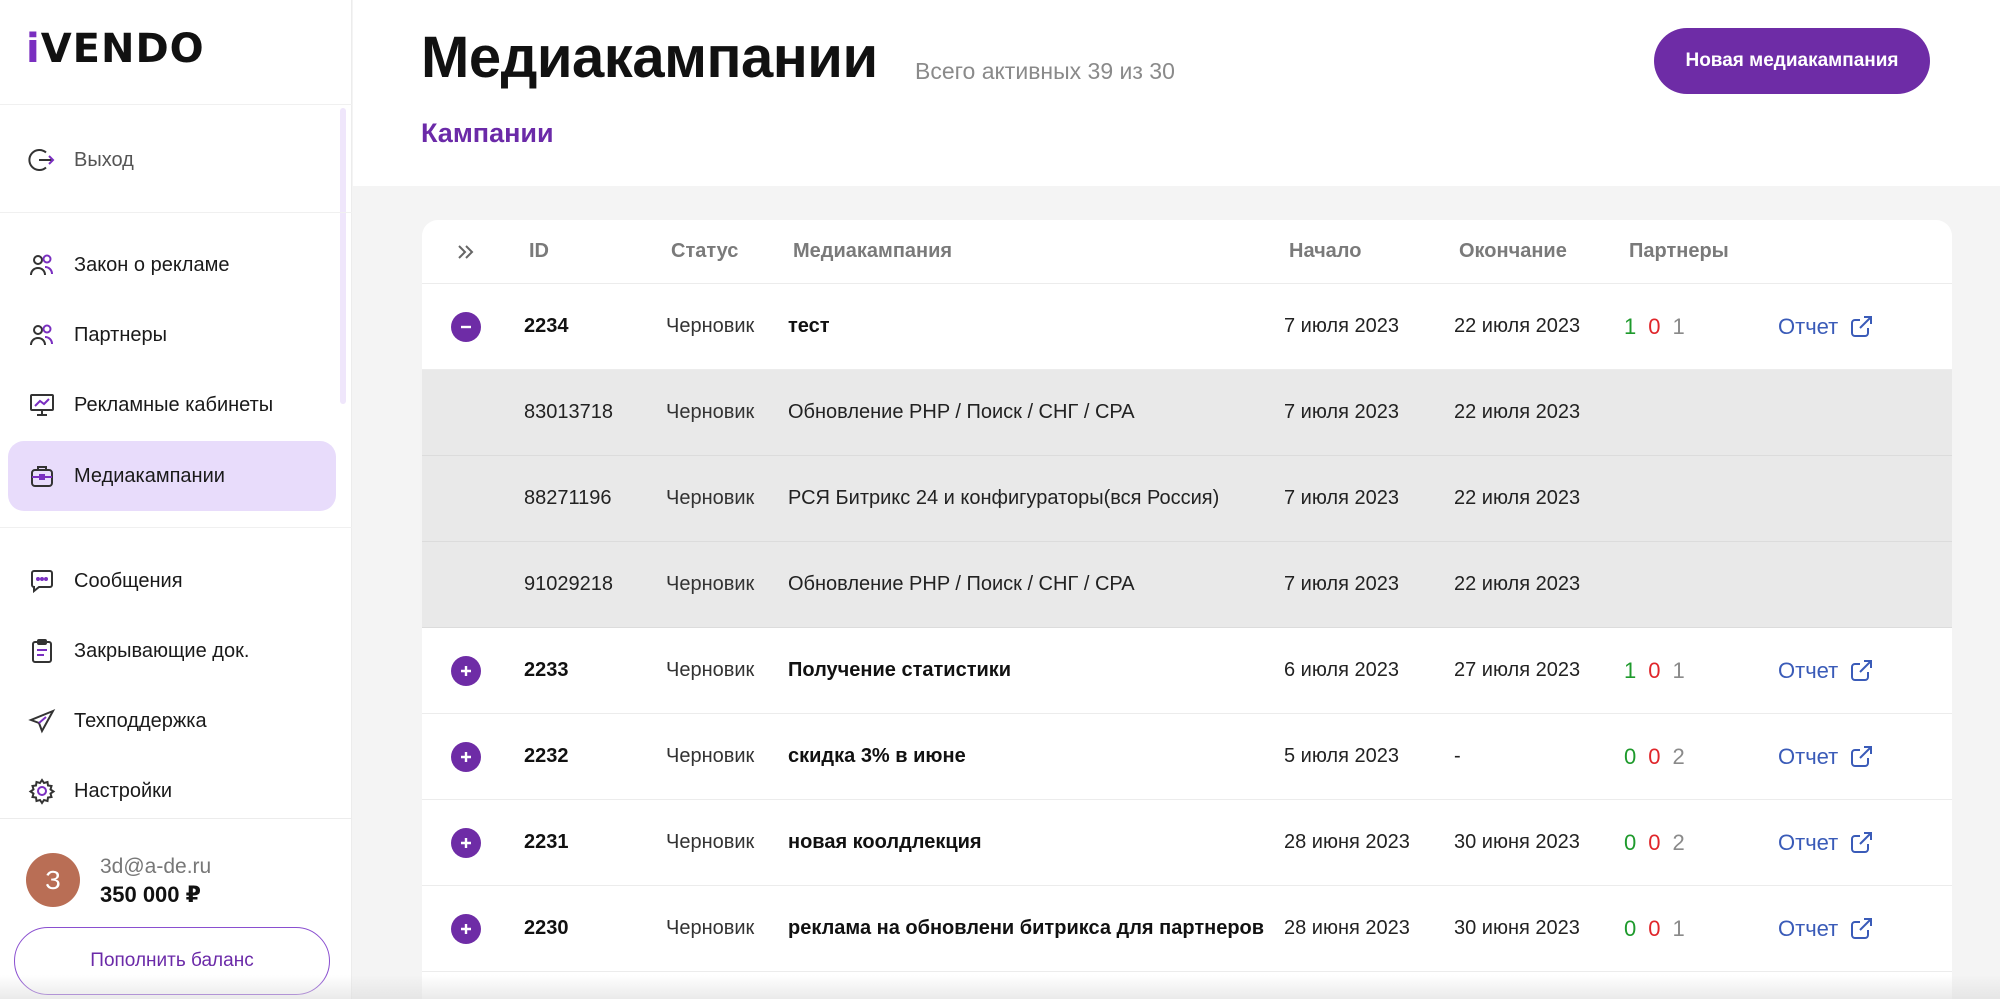  I want to click on sub-campaign-start: 7 июля 2023, so click(1341, 412).